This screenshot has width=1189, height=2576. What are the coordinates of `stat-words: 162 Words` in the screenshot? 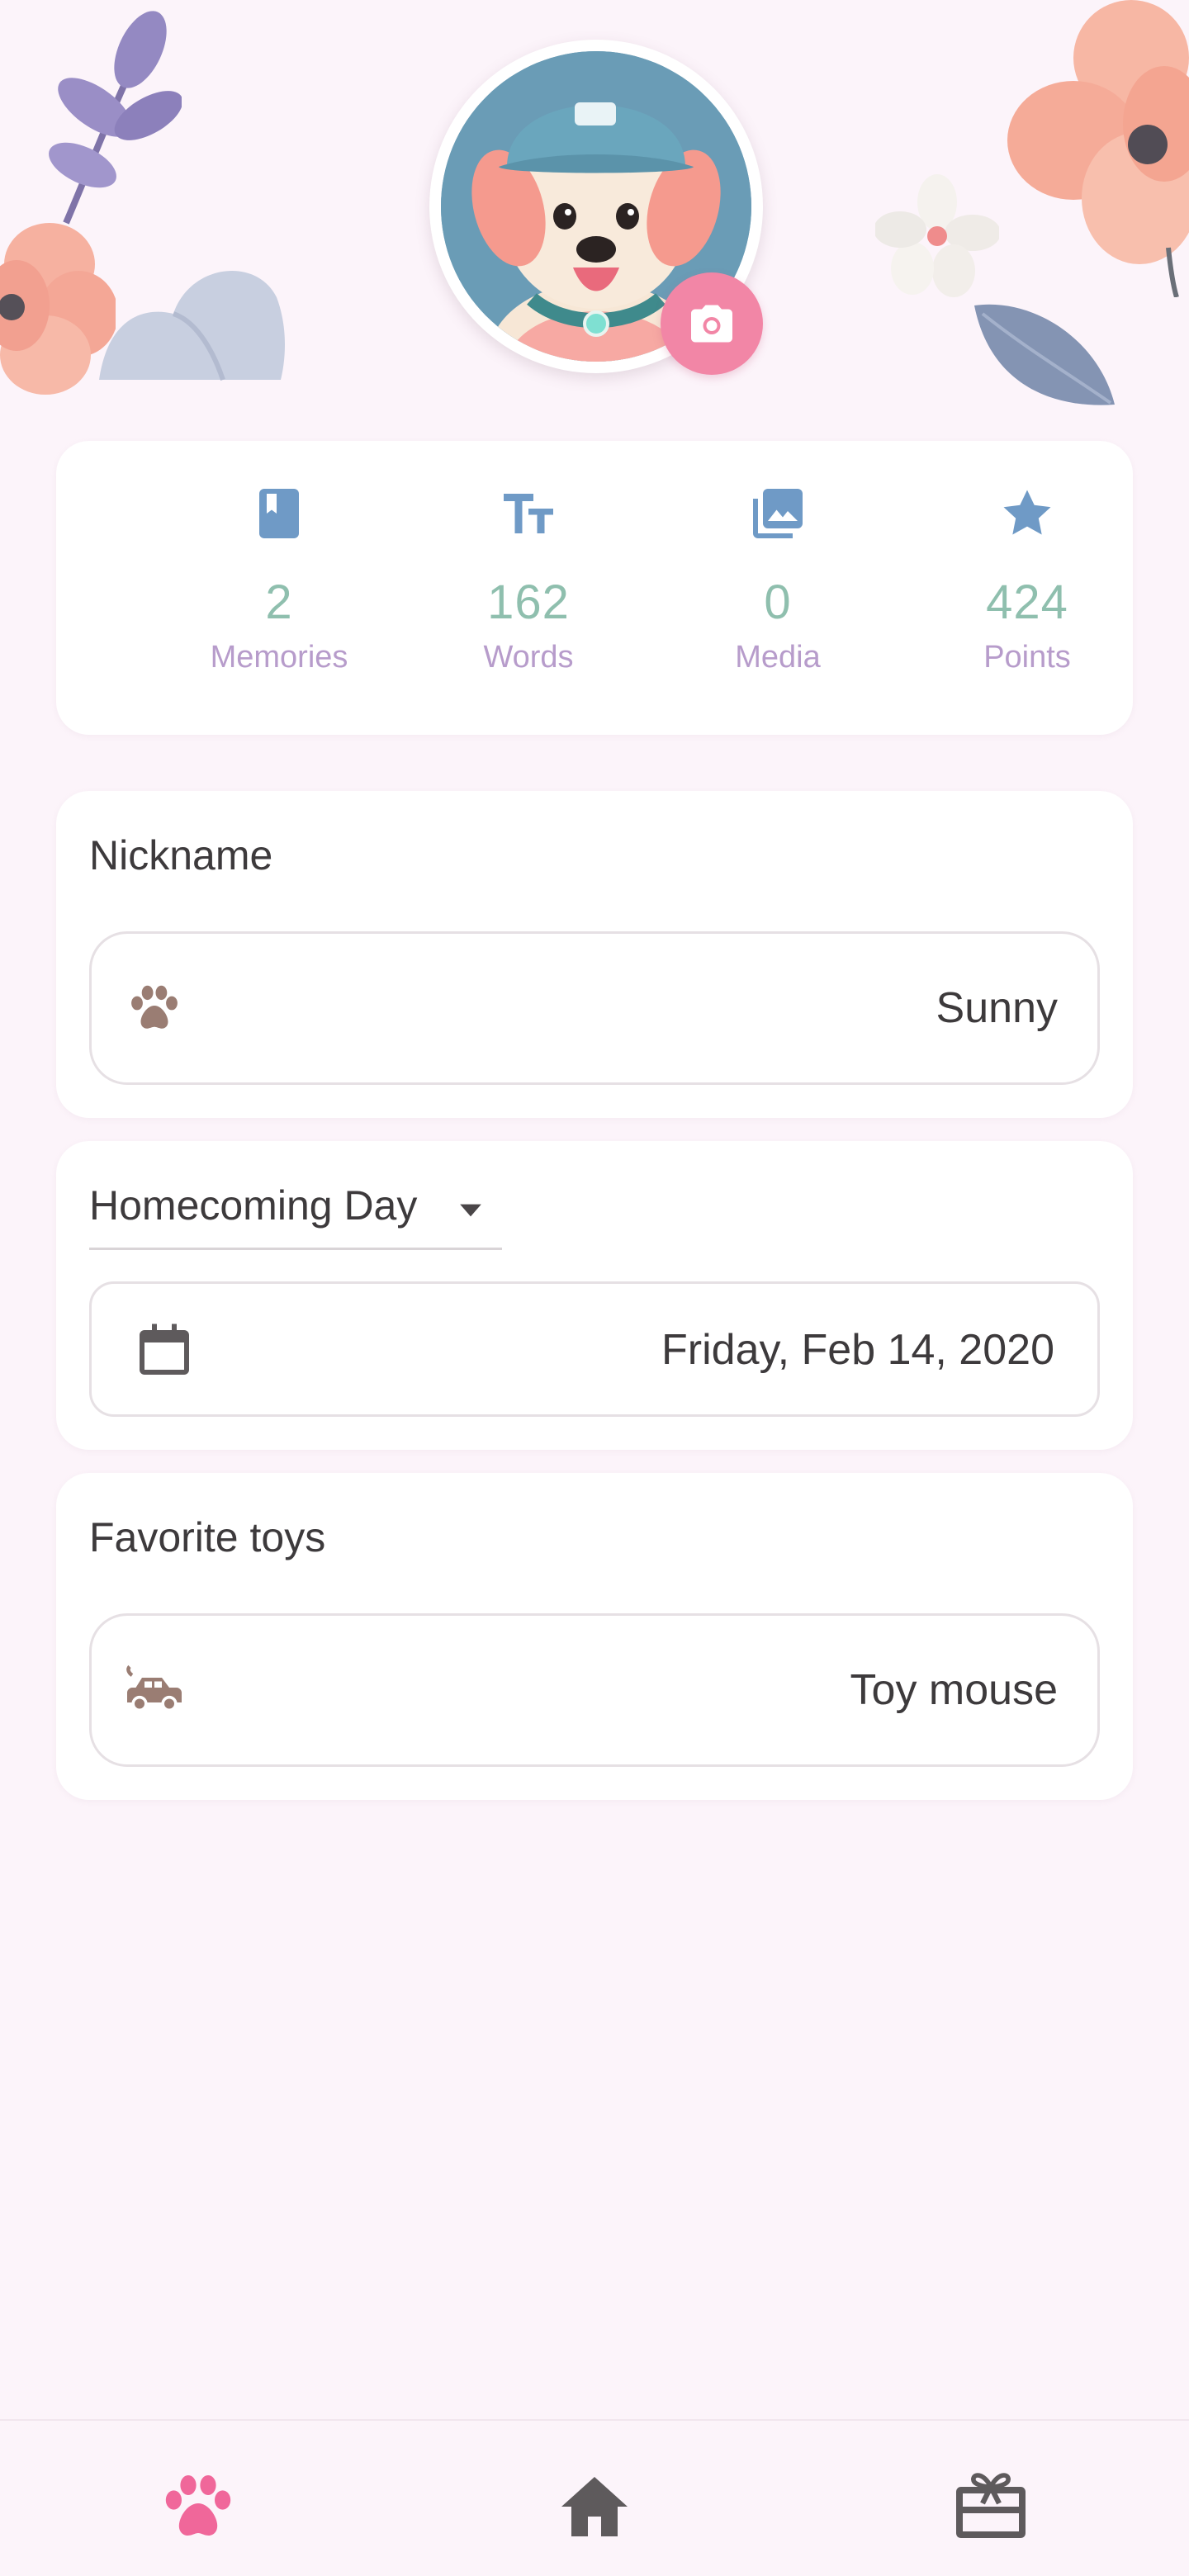 It's located at (528, 579).